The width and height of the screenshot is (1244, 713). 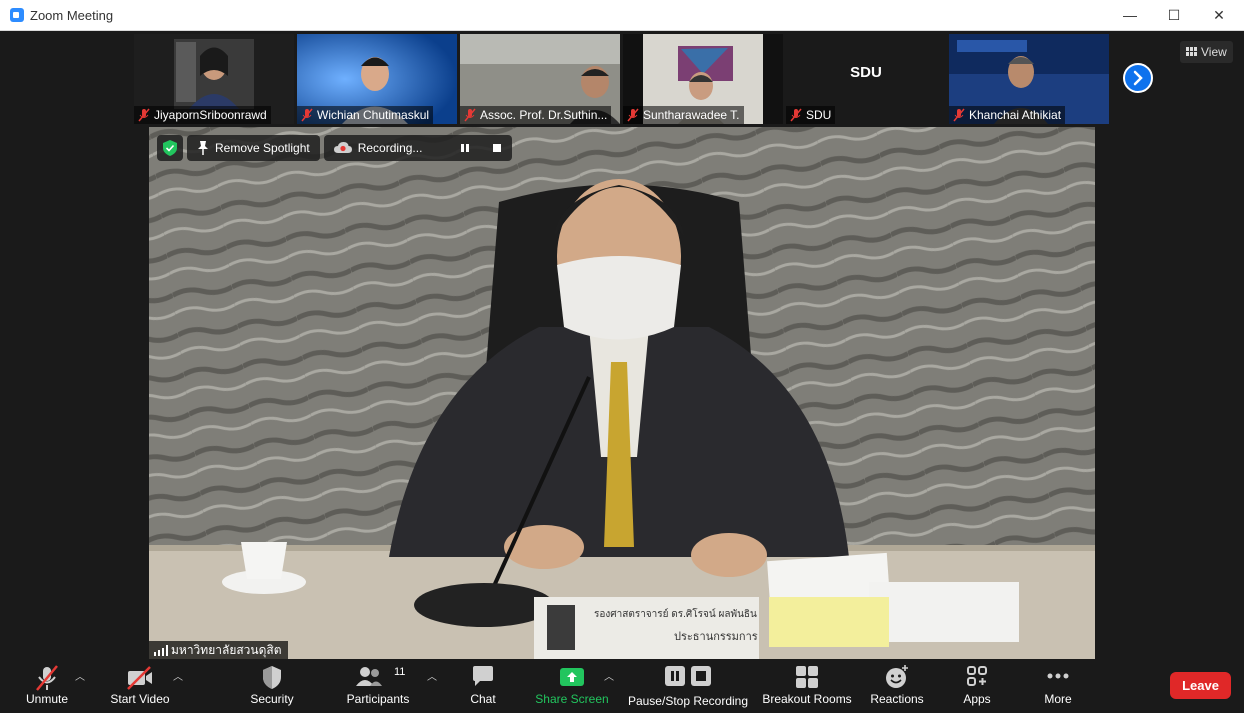 What do you see at coordinates (811, 115) in the screenshot?
I see `participant-name: SDU` at bounding box center [811, 115].